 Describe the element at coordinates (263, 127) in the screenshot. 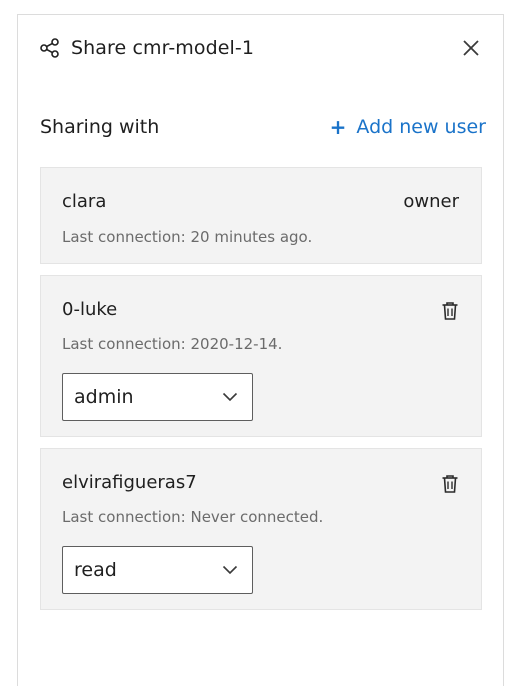

I see `sharing-header: Sharing with + Add new user` at that location.